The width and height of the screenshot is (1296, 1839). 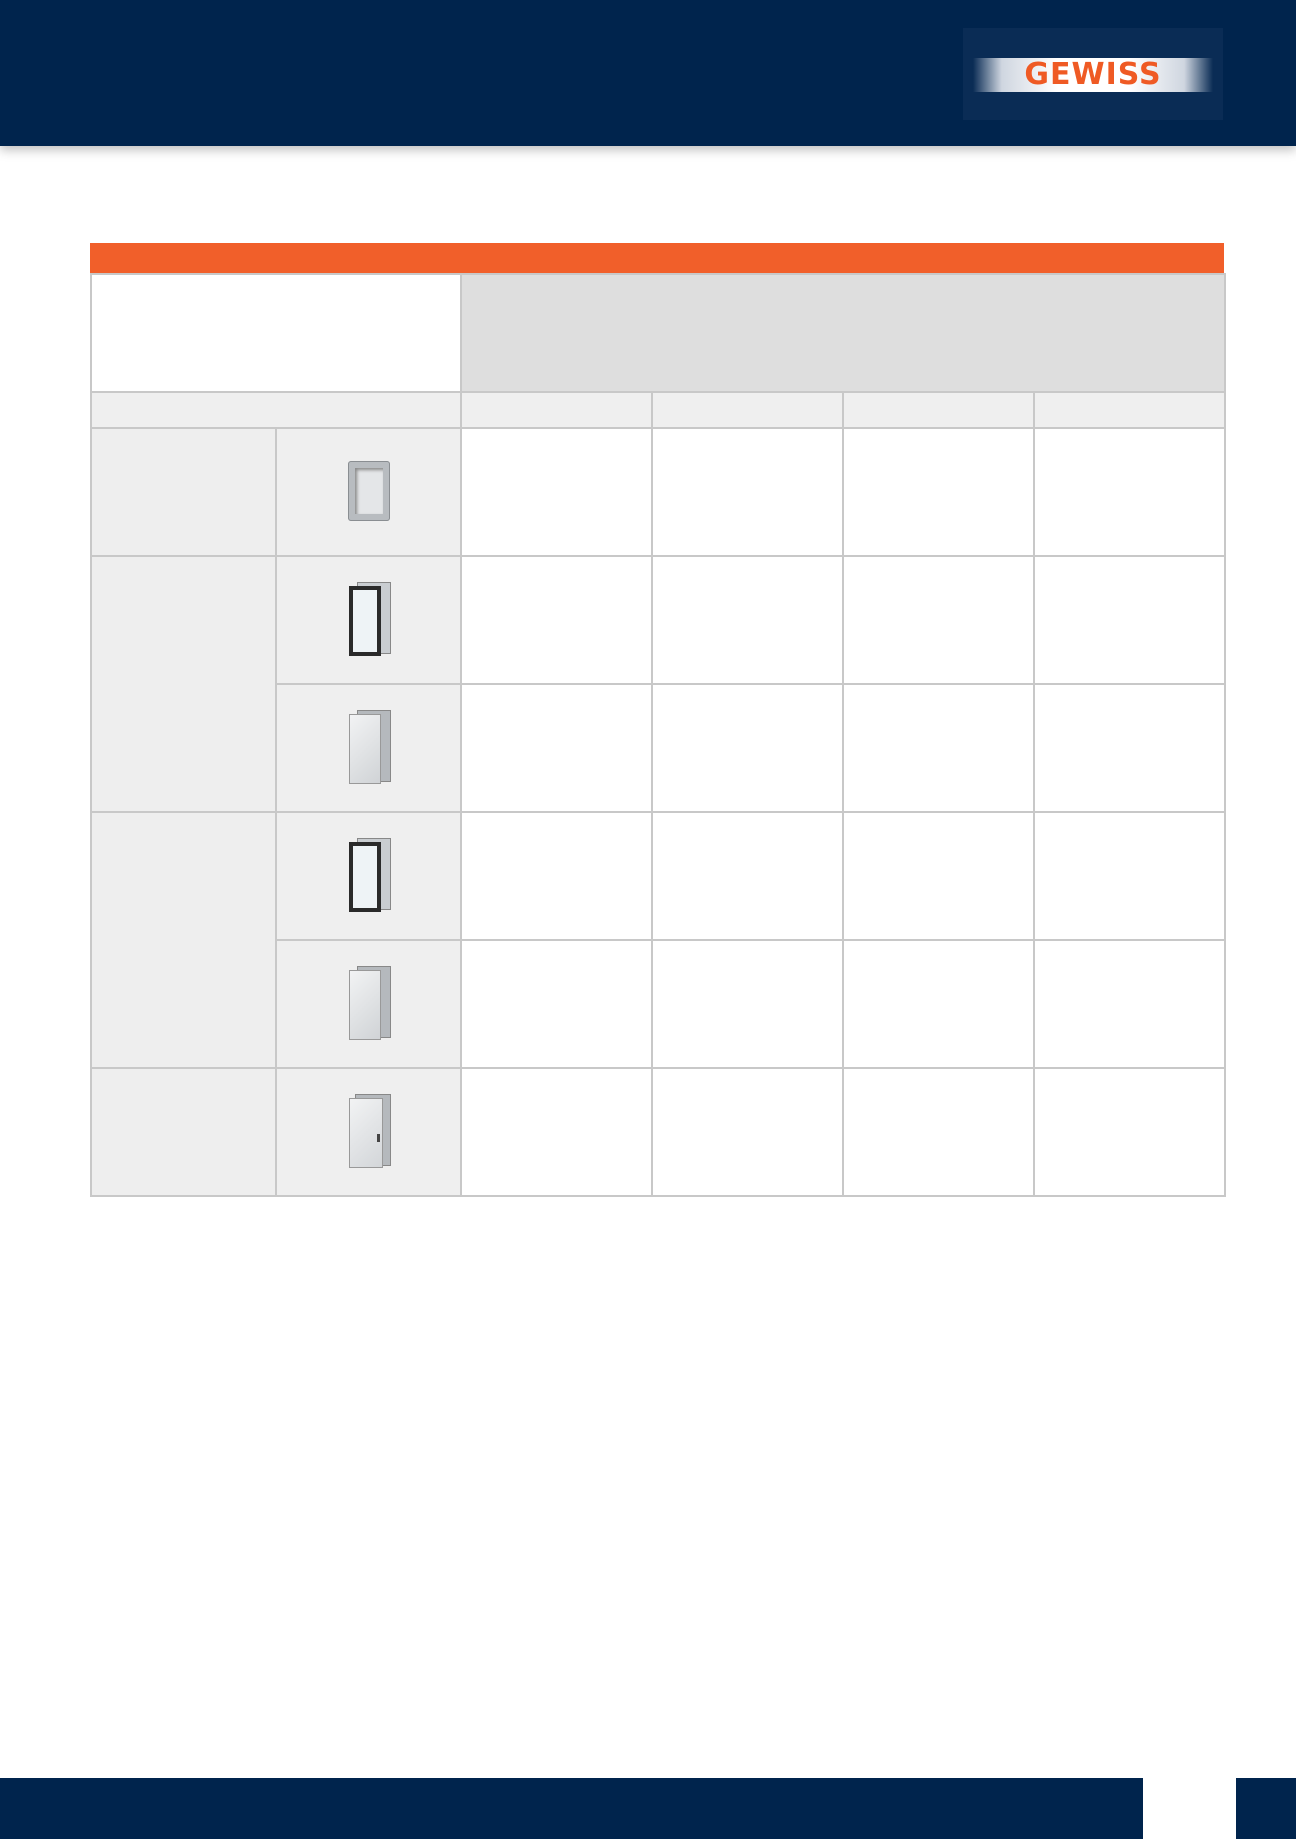 I want to click on table-title-bar, so click(x=657, y=258).